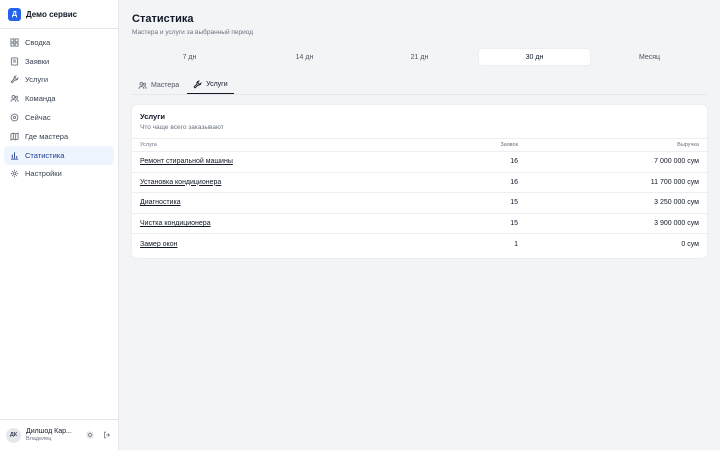  I want to click on column-header-orders: Заявок, so click(509, 145).